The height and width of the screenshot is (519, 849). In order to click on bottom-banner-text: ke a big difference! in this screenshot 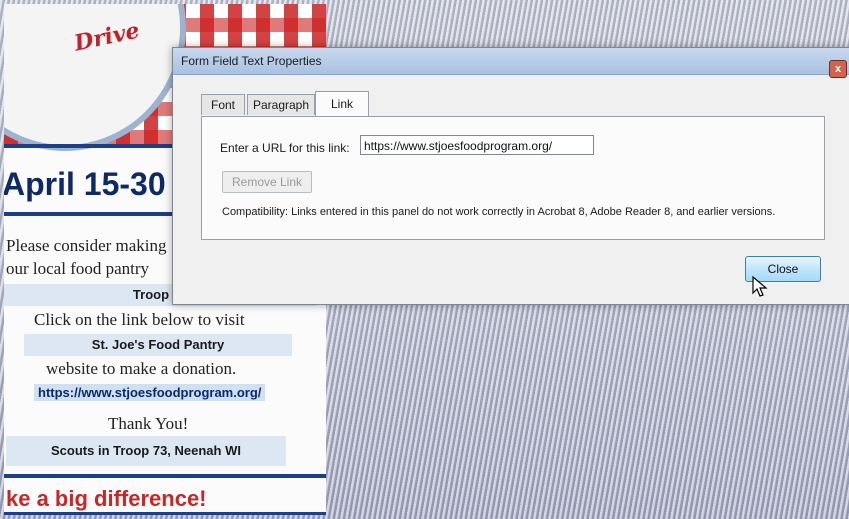, I will do `click(106, 498)`.